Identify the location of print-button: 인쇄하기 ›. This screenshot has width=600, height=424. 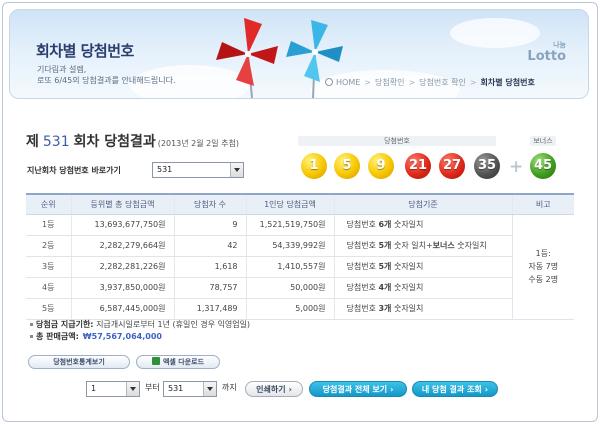
(274, 389).